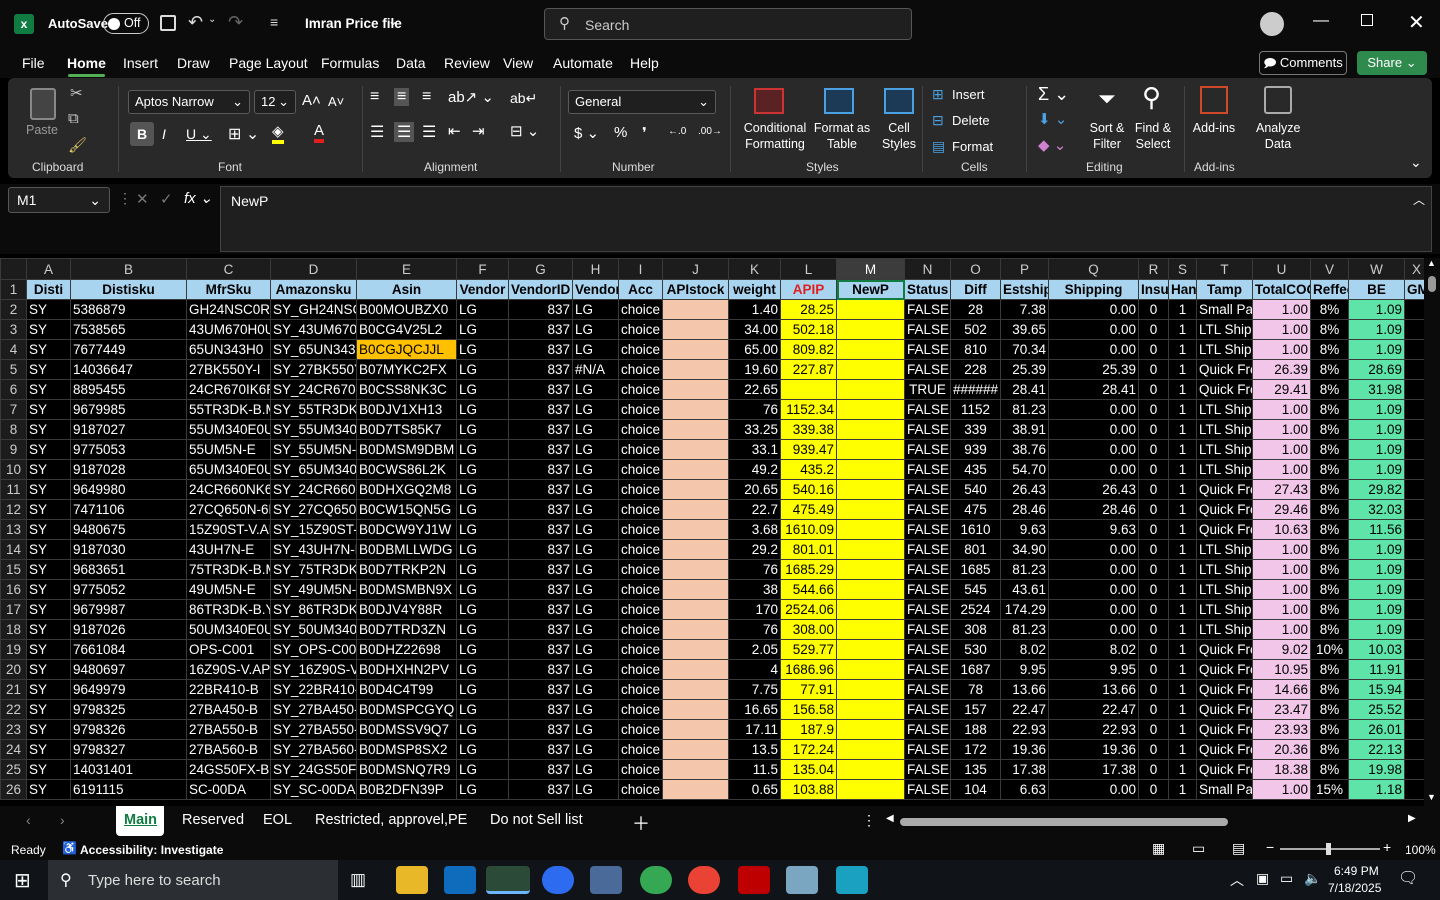  What do you see at coordinates (808, 549) in the screenshot?
I see `cell: 801.01` at bounding box center [808, 549].